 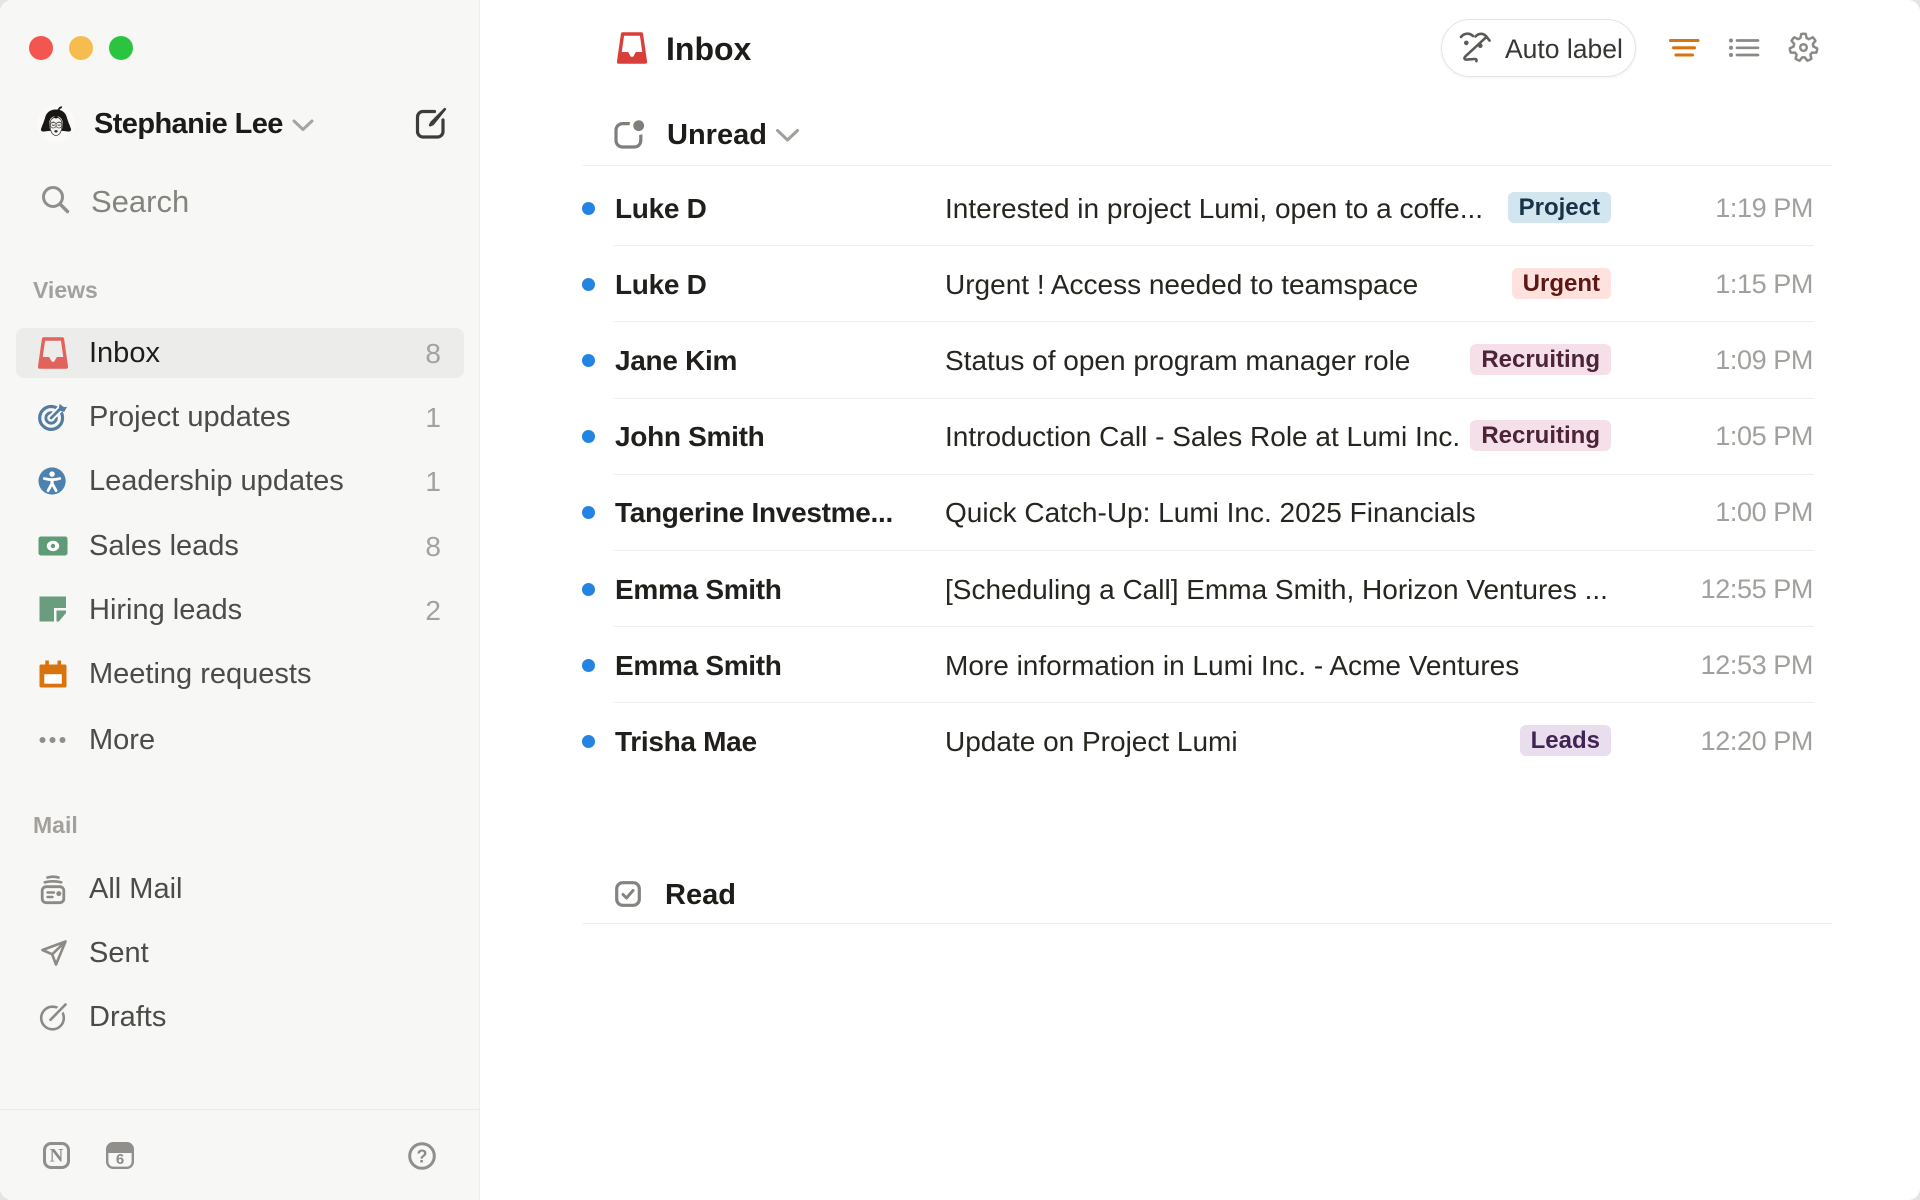 I want to click on svg-text: 6, so click(x=120, y=1159).